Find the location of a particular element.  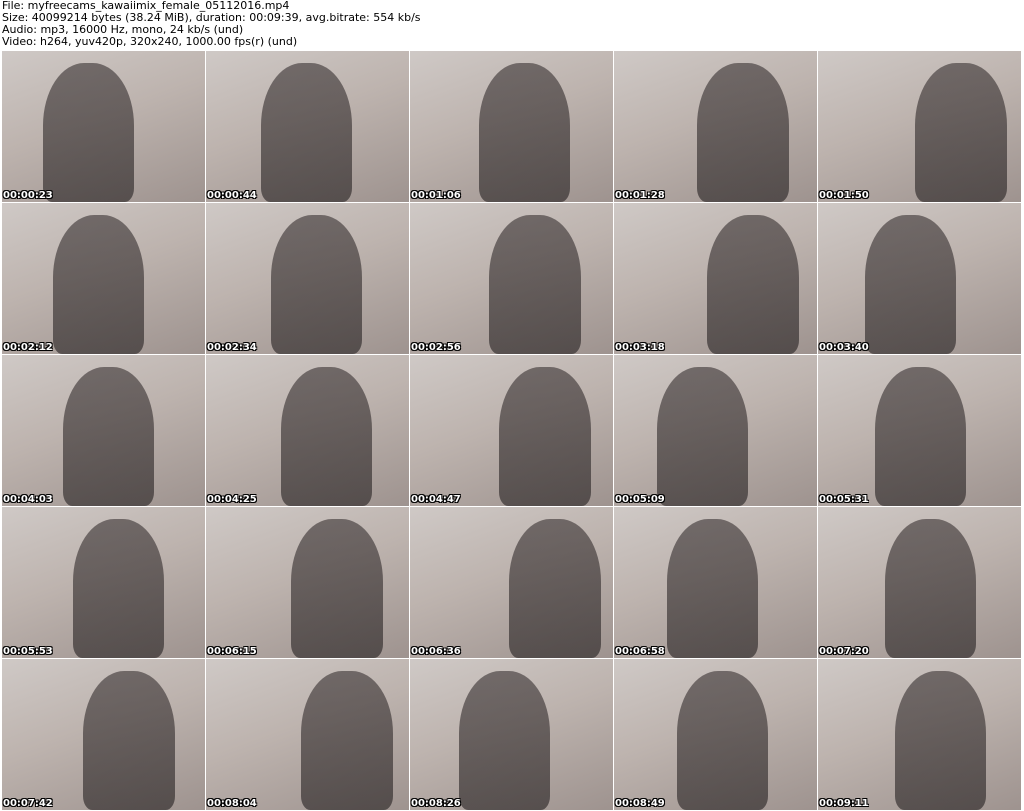

video-frame-thumbnail: 00:03:18 is located at coordinates (715, 278).